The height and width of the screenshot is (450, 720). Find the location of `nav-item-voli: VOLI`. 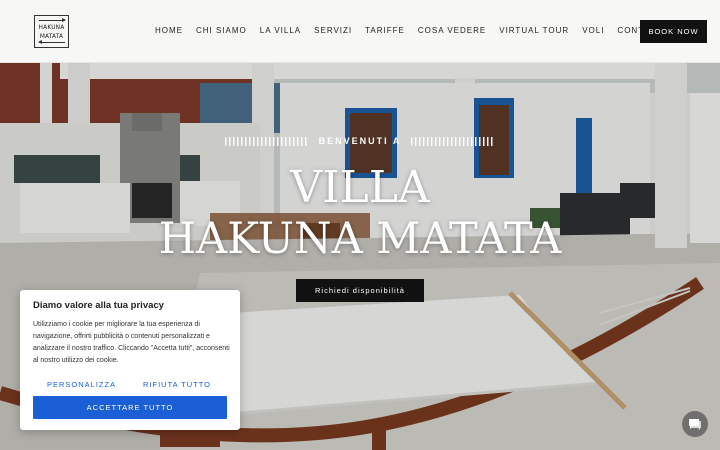

nav-item-voli: VOLI is located at coordinates (593, 30).